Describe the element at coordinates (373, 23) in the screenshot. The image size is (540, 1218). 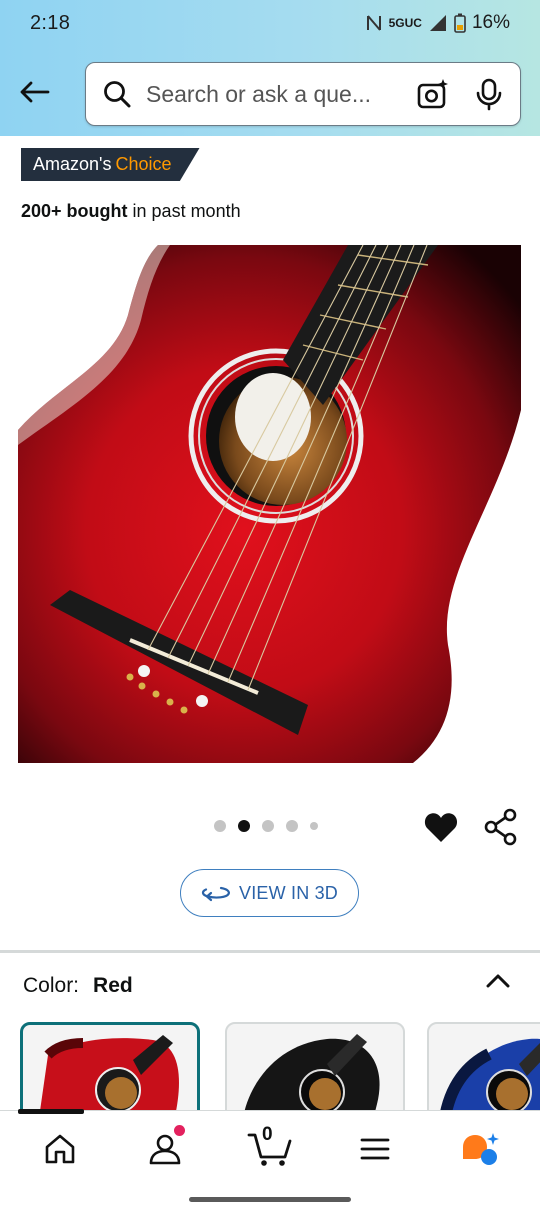
I see `nfc-icon` at that location.